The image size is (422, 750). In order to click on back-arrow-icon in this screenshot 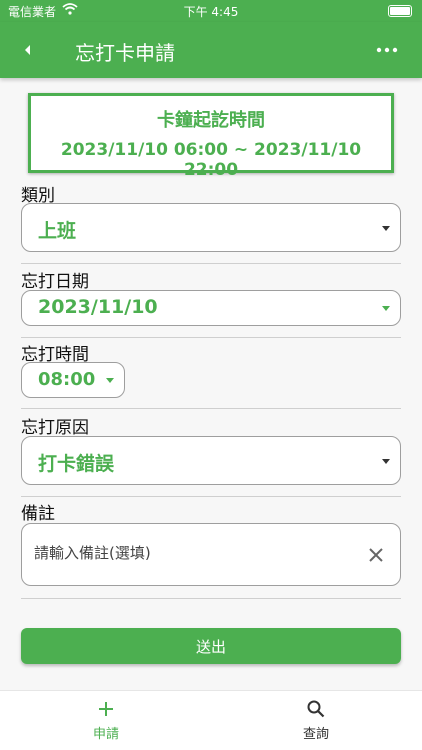, I will do `click(28, 50)`.